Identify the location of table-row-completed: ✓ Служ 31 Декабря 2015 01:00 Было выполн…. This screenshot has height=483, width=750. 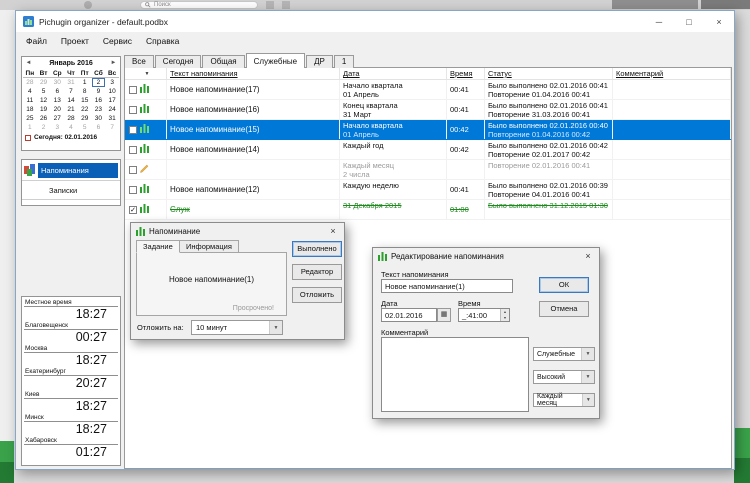
(428, 210).